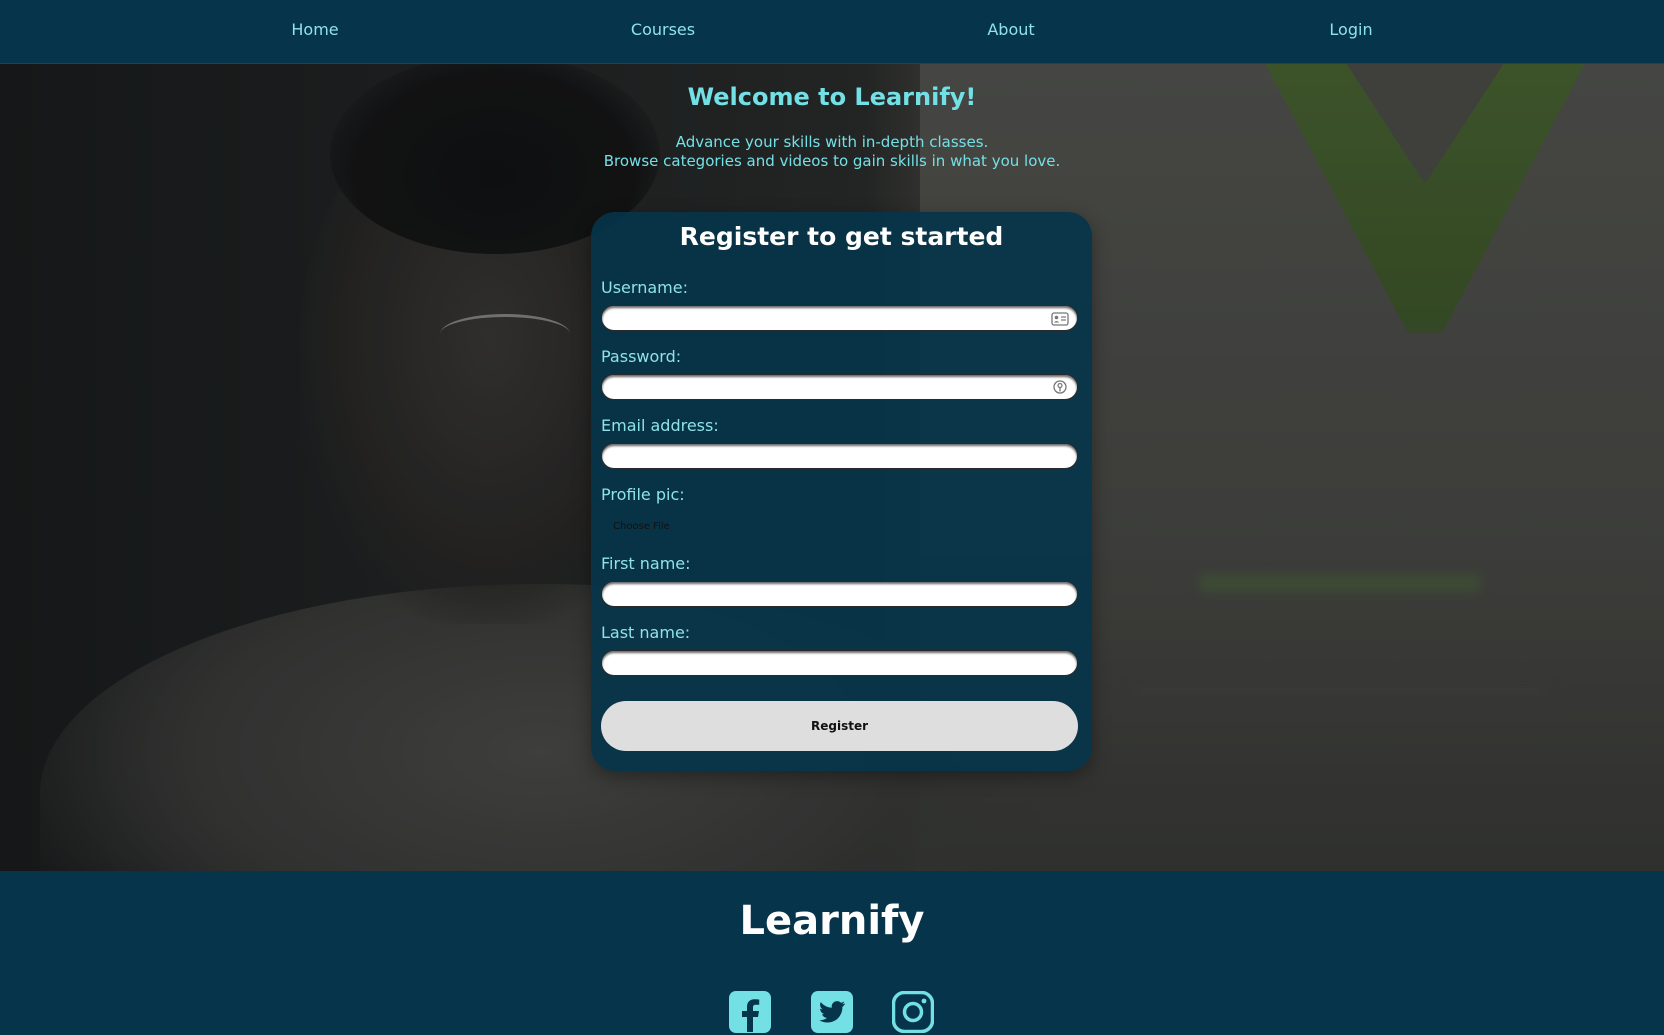 The height and width of the screenshot is (1035, 1664). I want to click on contact-card-icon, so click(1060, 318).